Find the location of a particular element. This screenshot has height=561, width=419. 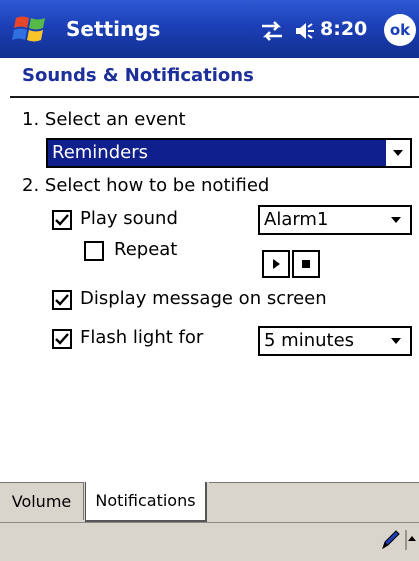

flash-light-checkbox is located at coordinates (62, 339).